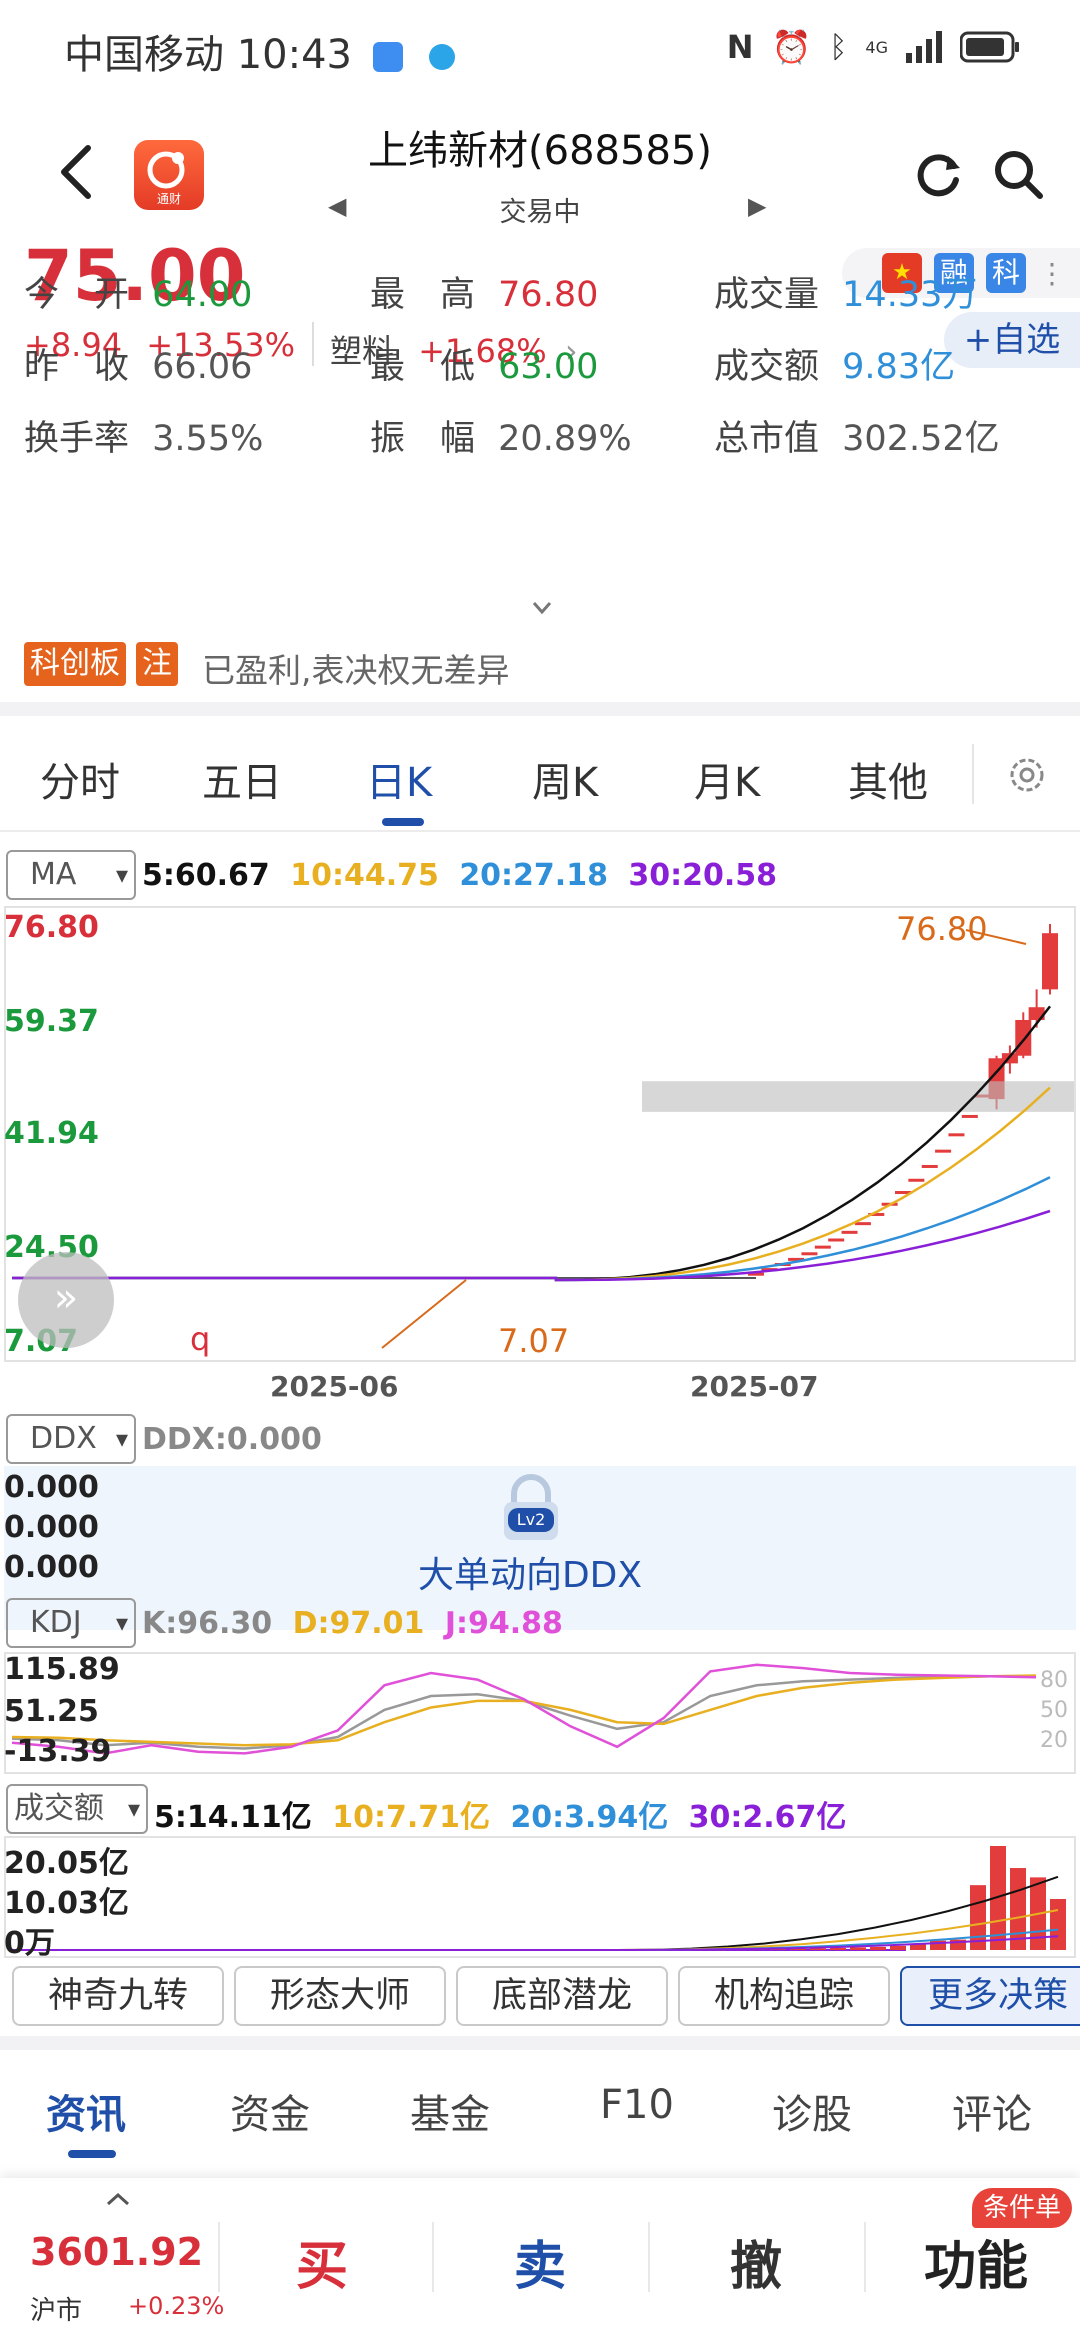  I want to click on trade-bar: 3601.92 沪市 +0.23% 买 卖 撤 功能 条件单, so click(540, 2259).